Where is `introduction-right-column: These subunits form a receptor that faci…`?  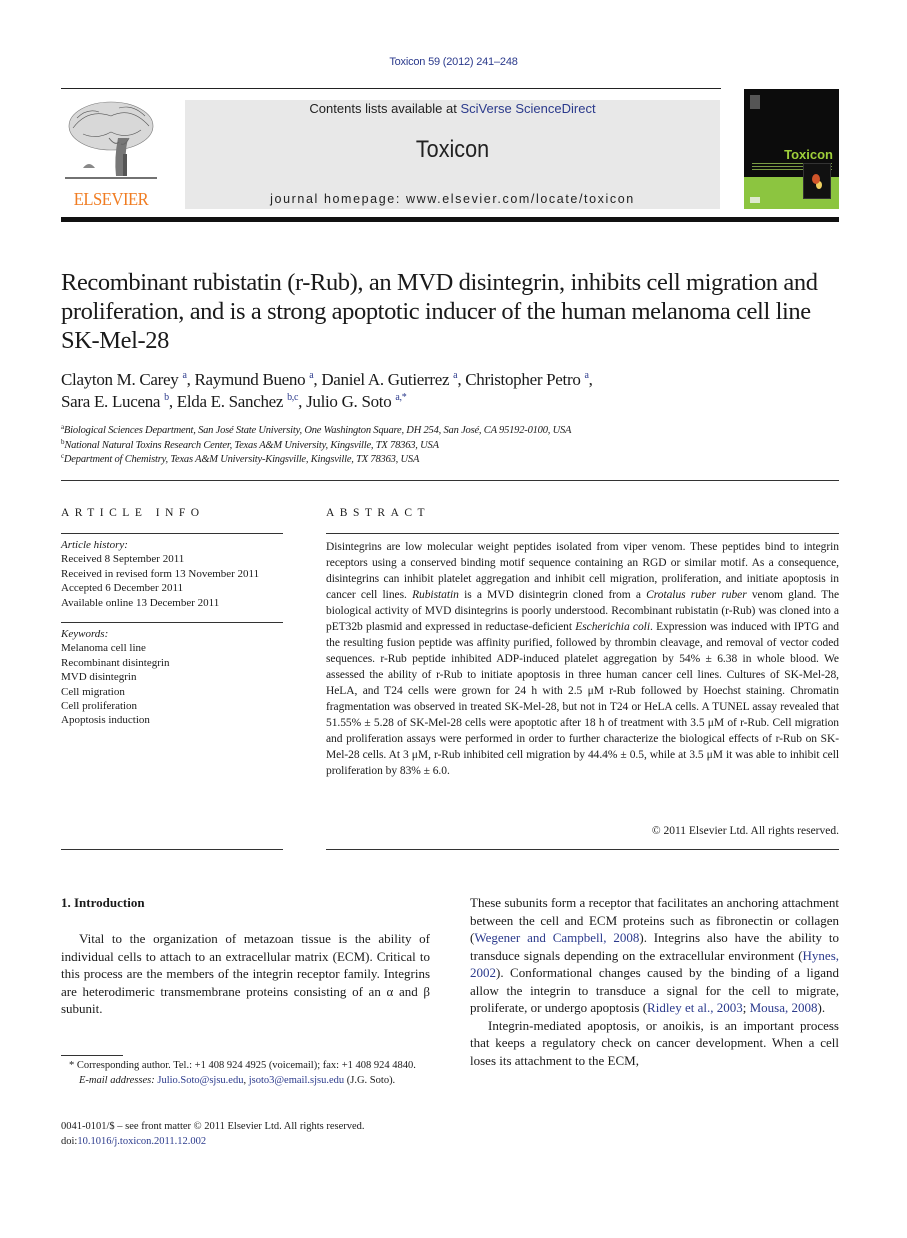
introduction-right-column: These subunits form a receptor that faci… is located at coordinates (654, 981).